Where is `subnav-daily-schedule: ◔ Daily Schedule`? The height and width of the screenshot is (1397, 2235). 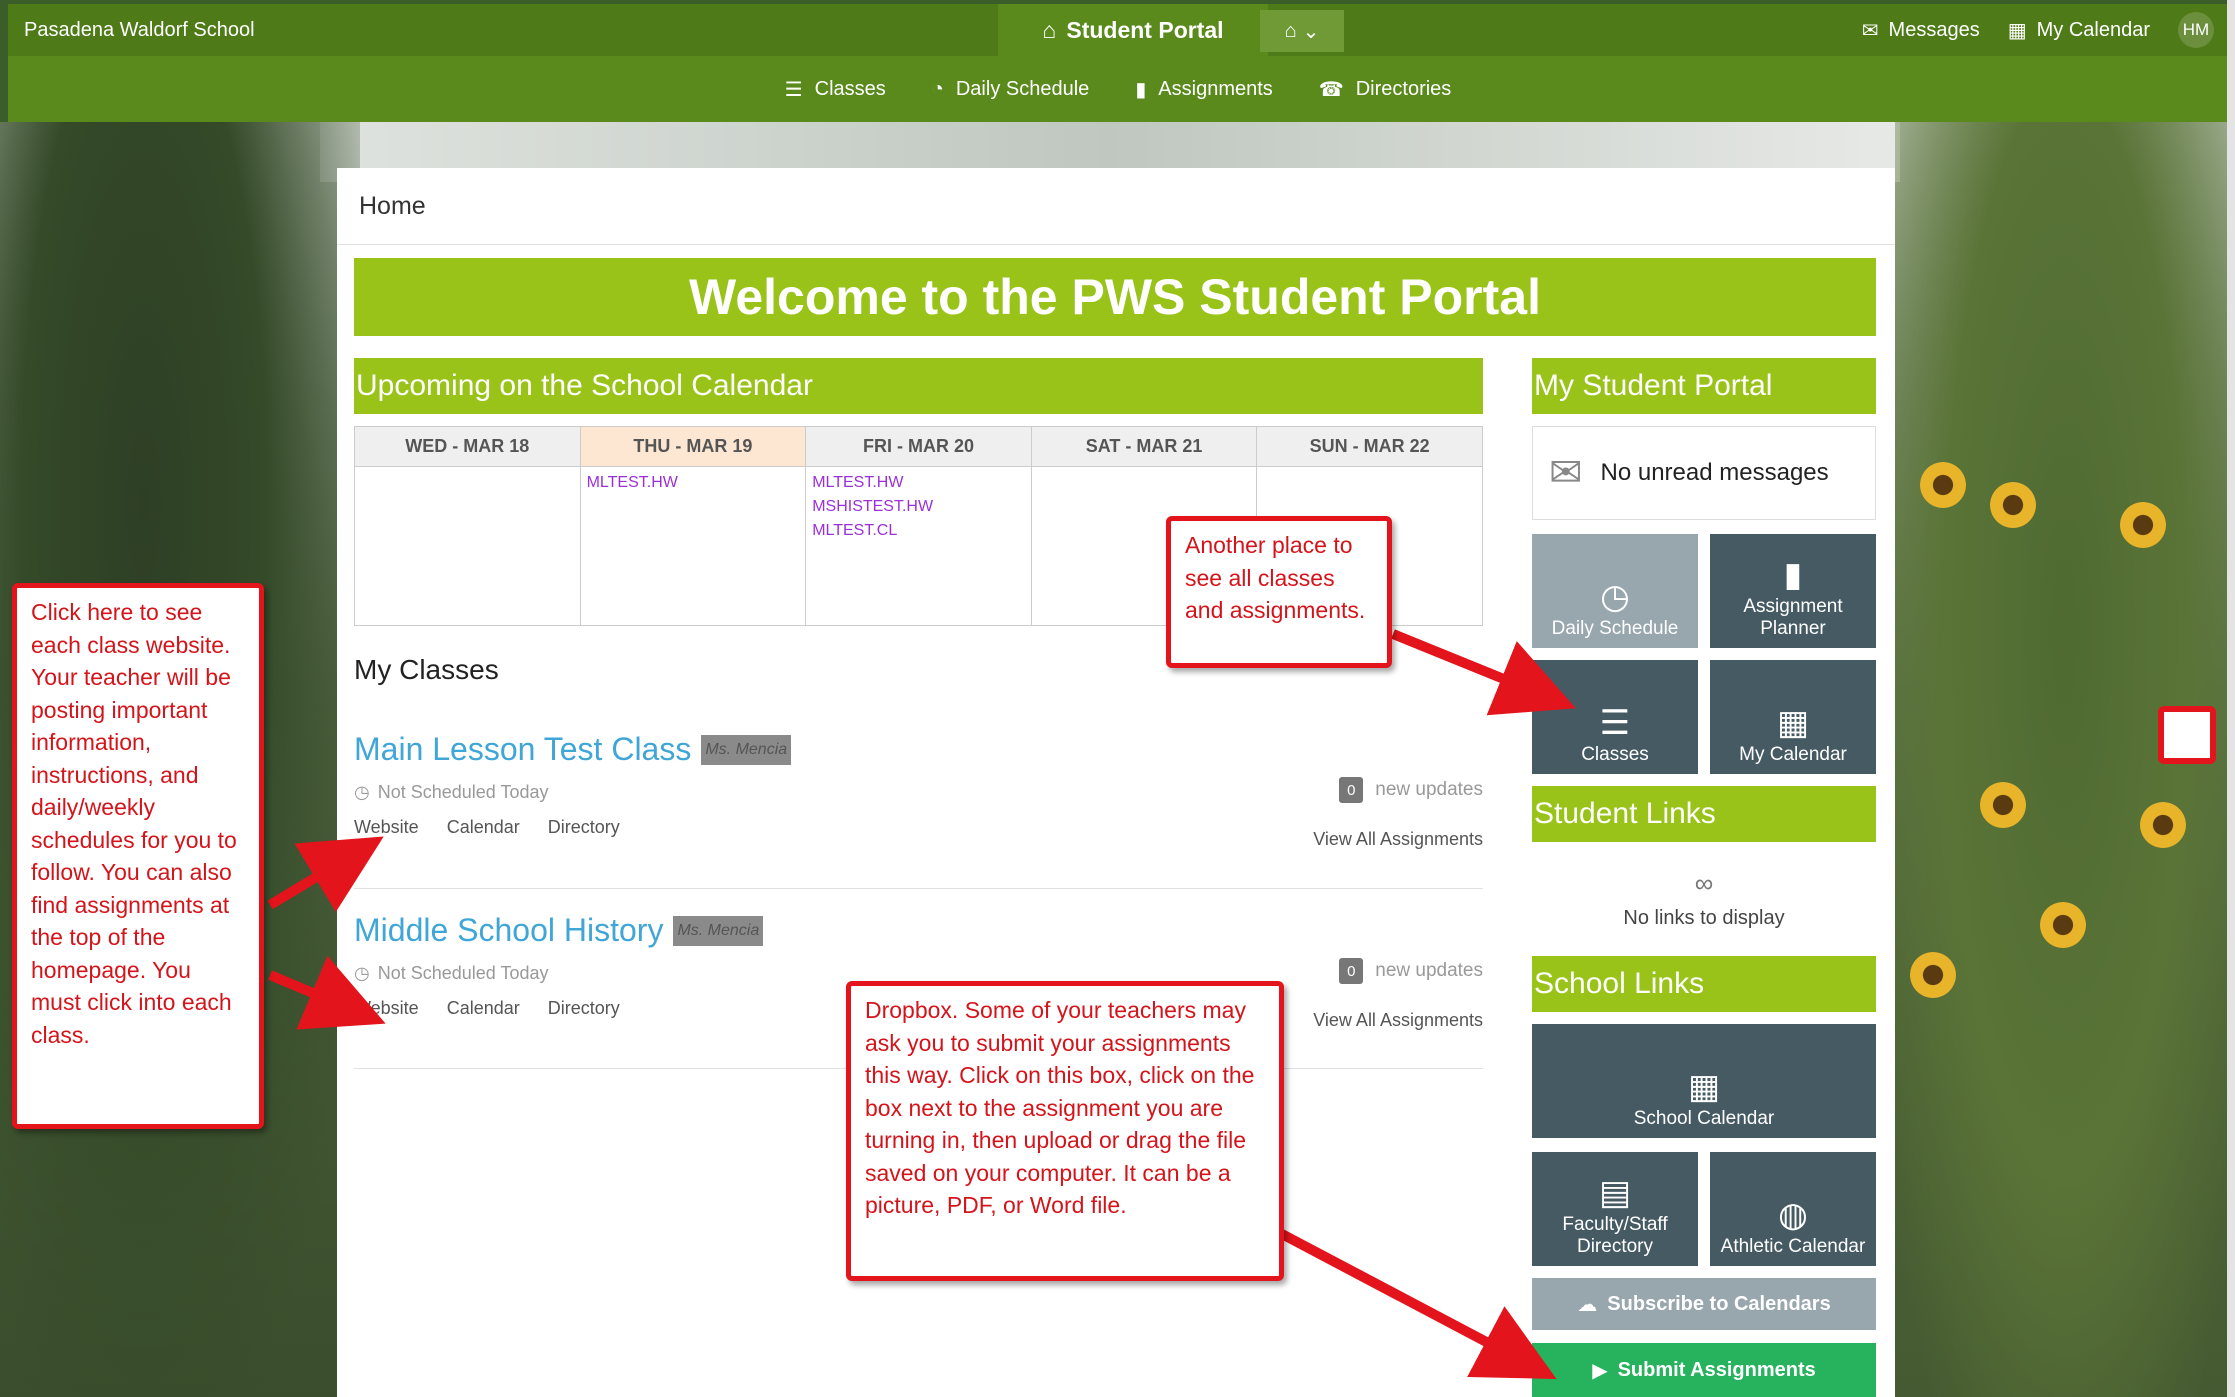 subnav-daily-schedule: ◔ Daily Schedule is located at coordinates (1011, 89).